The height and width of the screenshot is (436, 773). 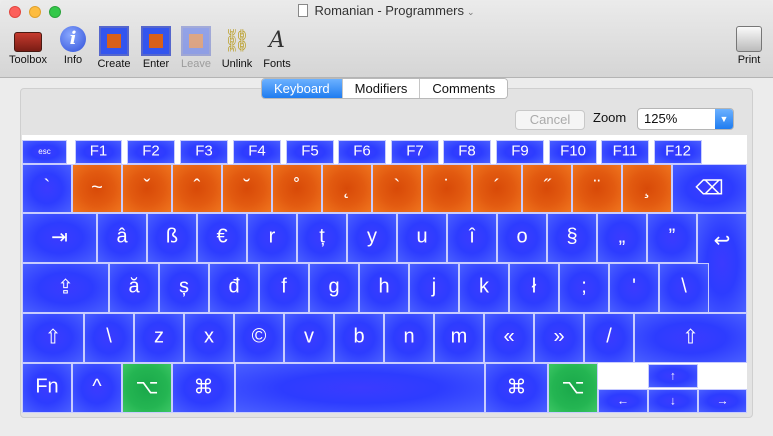 I want to click on key-tab: ⇥, so click(x=59, y=238).